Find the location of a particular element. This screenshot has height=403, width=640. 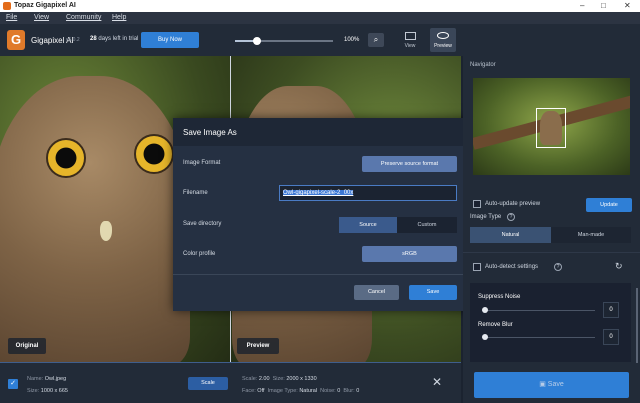

blur-label: Blur: is located at coordinates (349, 391).